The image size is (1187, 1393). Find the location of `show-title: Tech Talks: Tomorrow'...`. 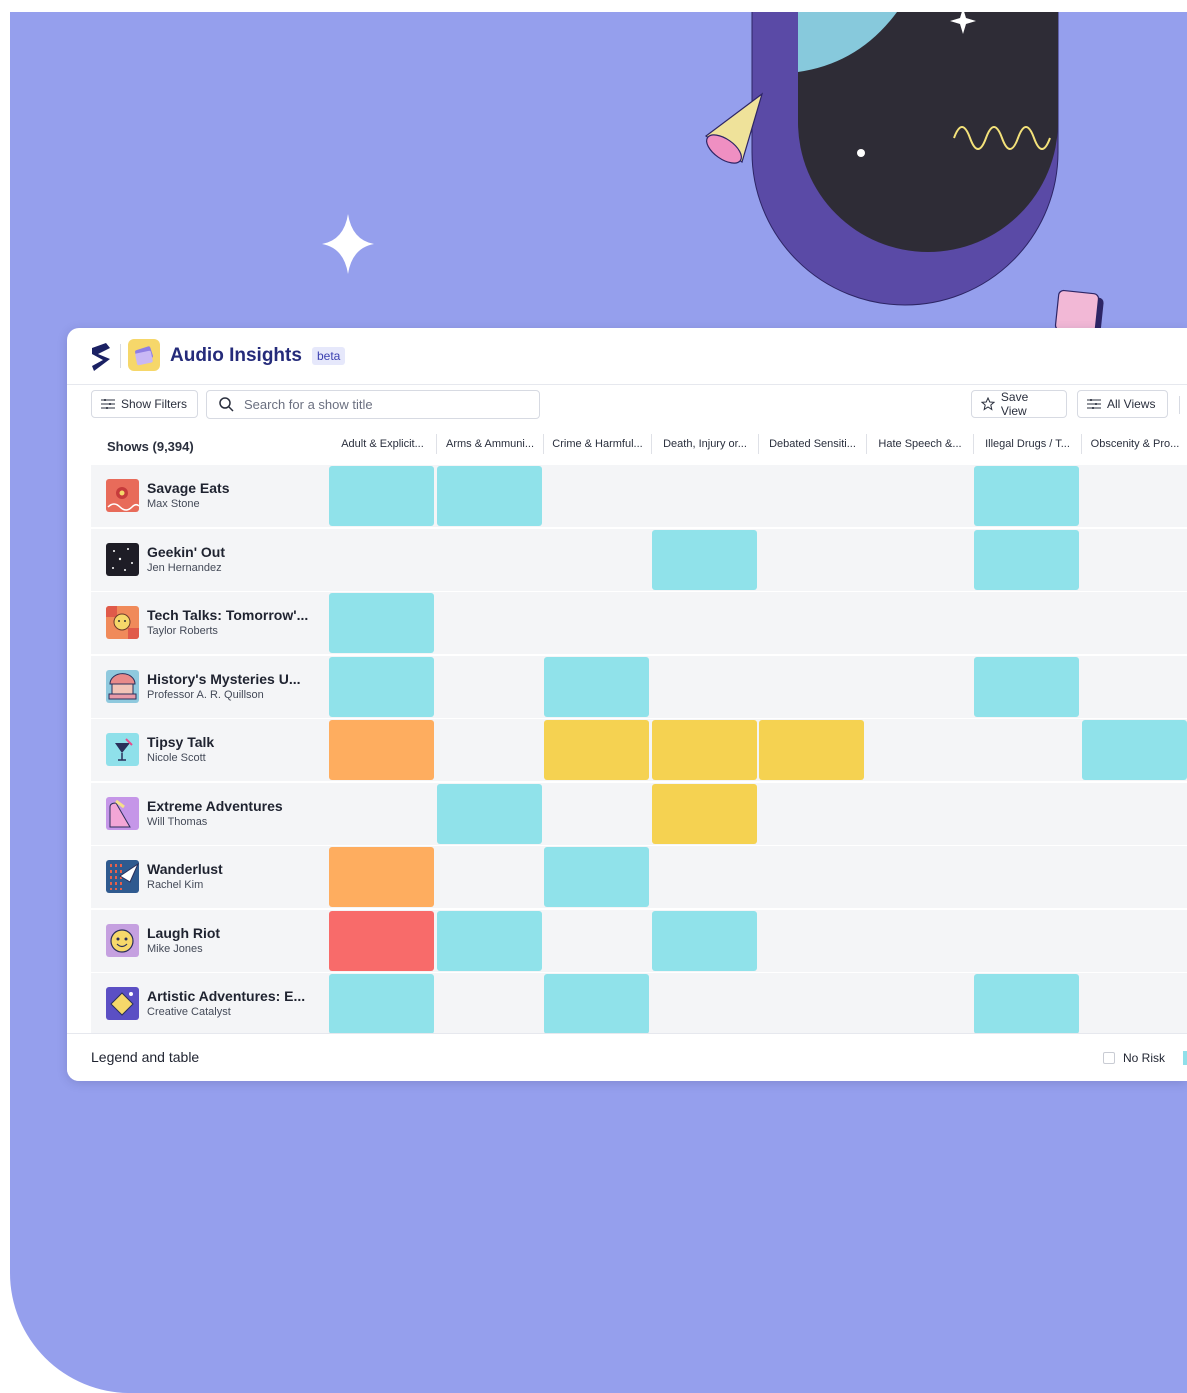

show-title: Tech Talks: Tomorrow'... is located at coordinates (227, 615).